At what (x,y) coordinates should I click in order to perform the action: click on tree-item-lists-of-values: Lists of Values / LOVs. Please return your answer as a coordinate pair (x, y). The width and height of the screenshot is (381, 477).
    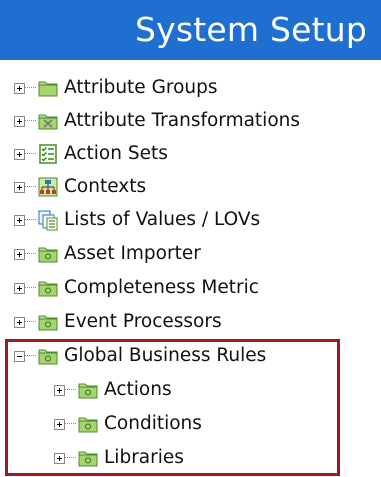
    Looking at the image, I should click on (137, 220).